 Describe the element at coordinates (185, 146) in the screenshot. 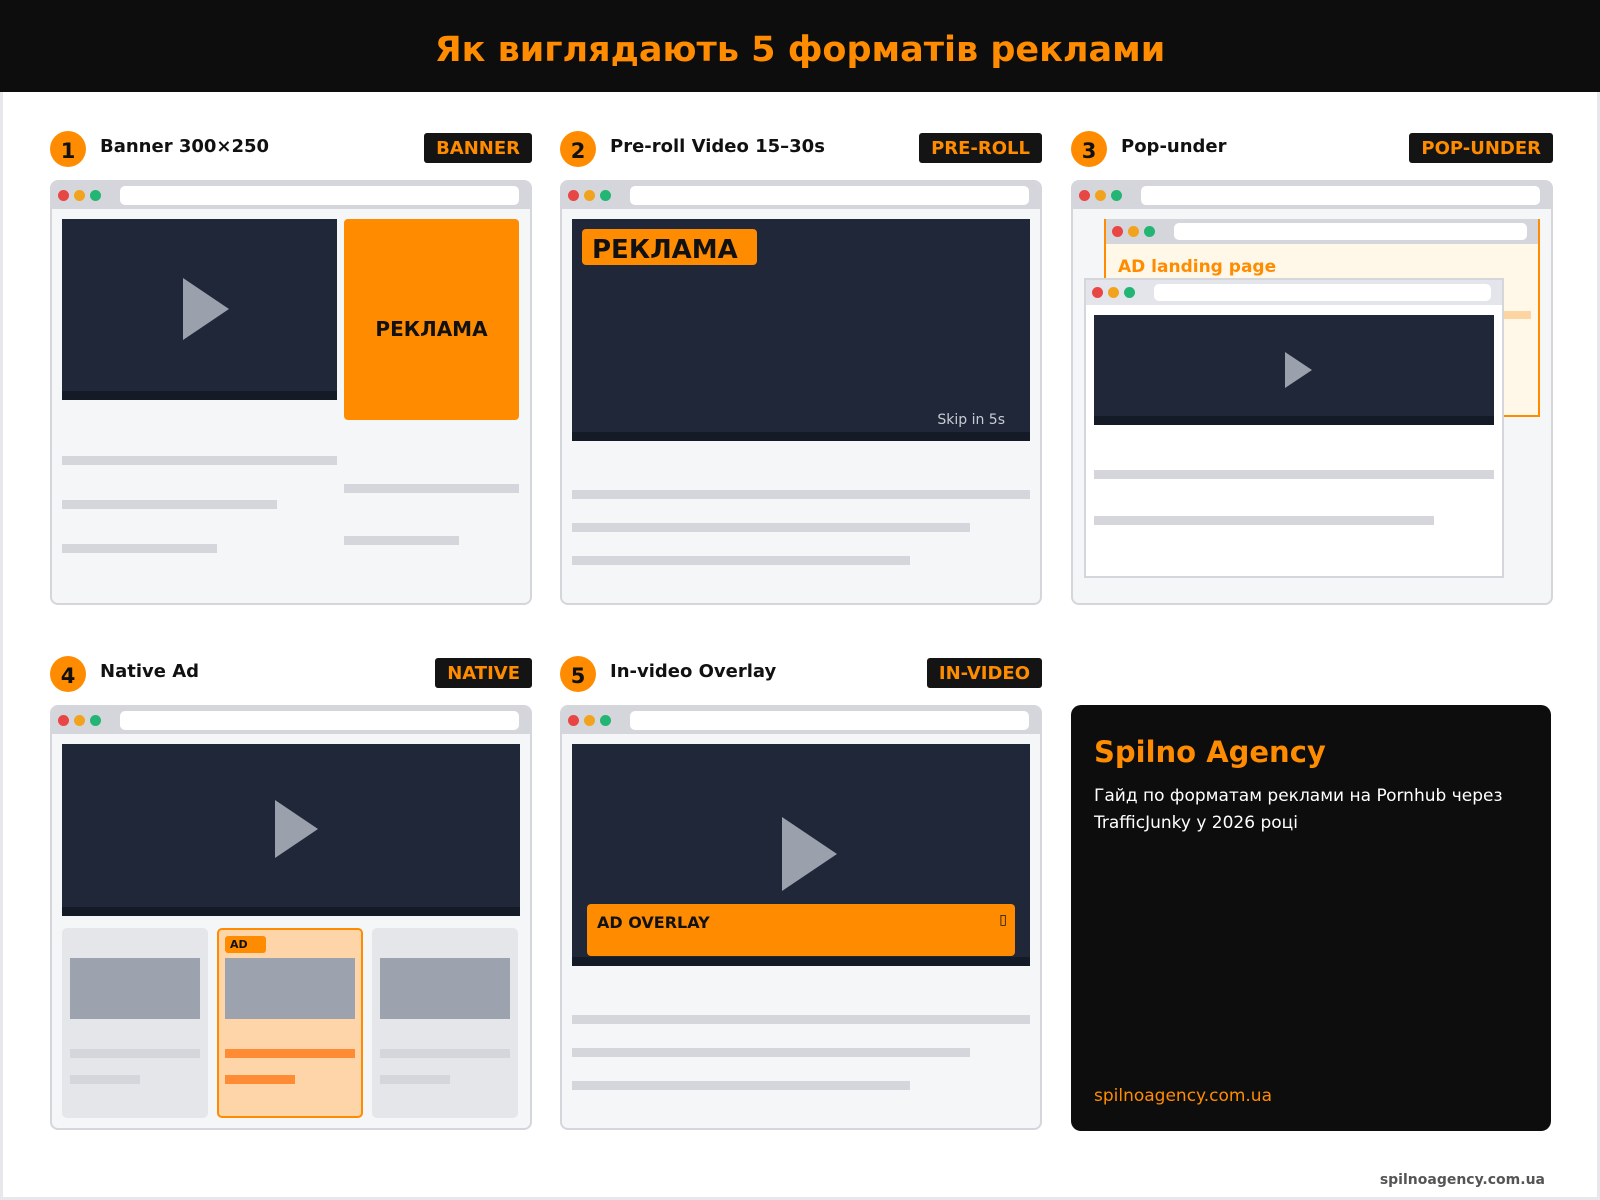

I see `panel-title: Banner 300×250` at that location.